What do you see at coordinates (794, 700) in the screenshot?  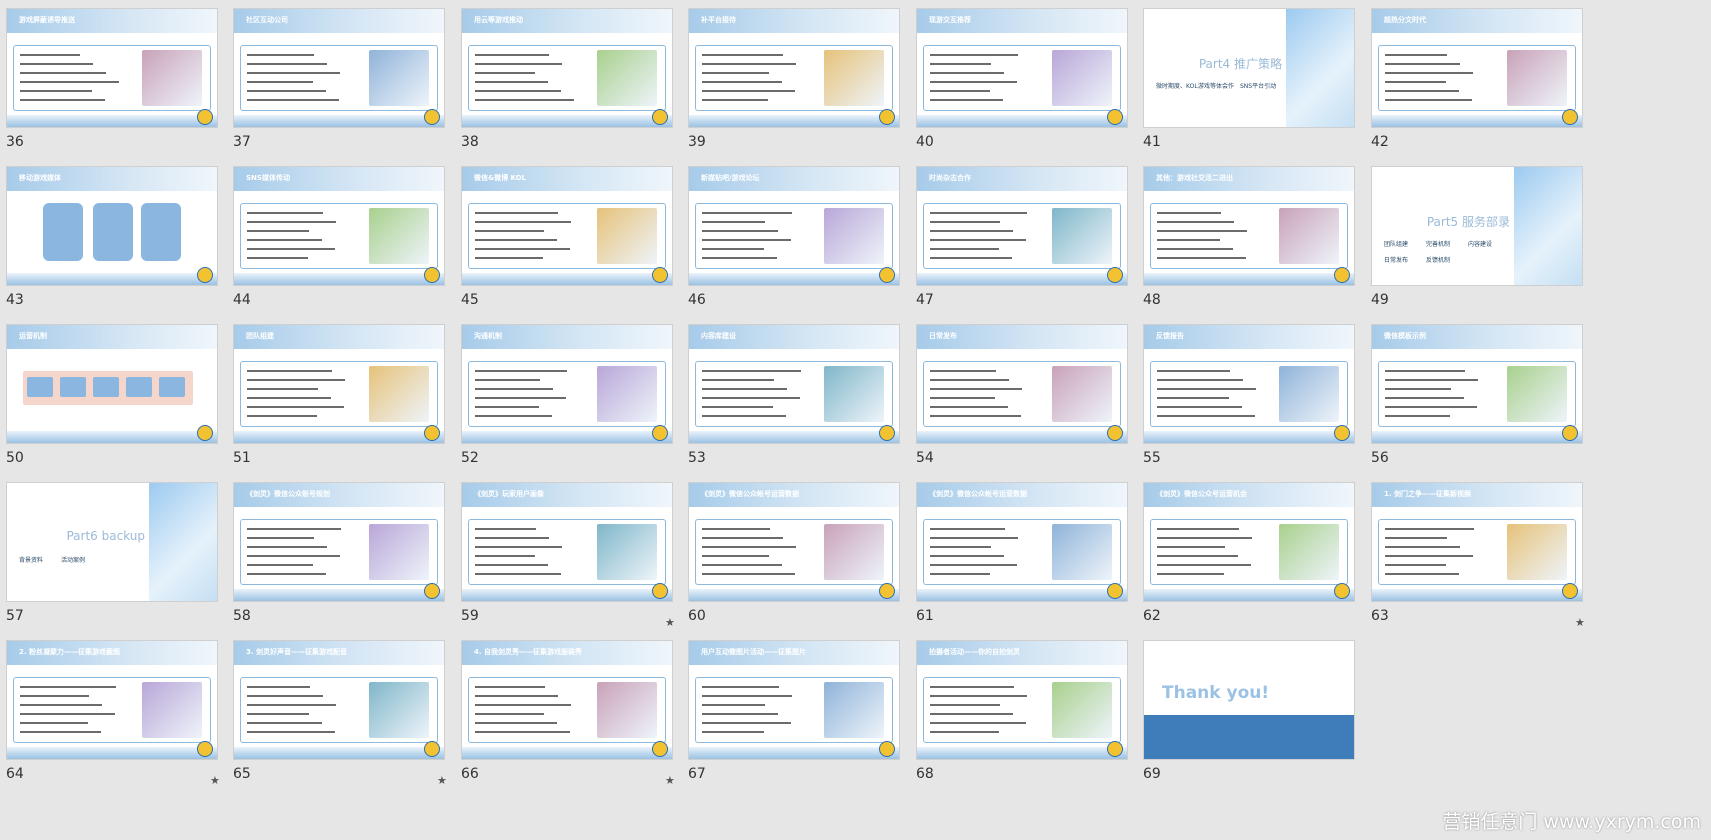 I see `slide-thumbnail: 用户互动微图片活动——征集图片` at bounding box center [794, 700].